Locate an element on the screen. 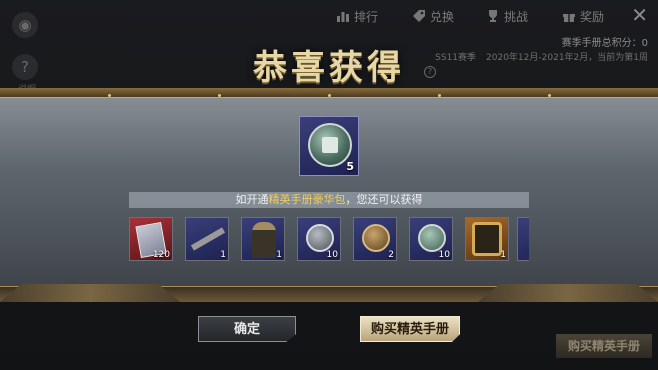  corner-ornament-right is located at coordinates (568, 293).